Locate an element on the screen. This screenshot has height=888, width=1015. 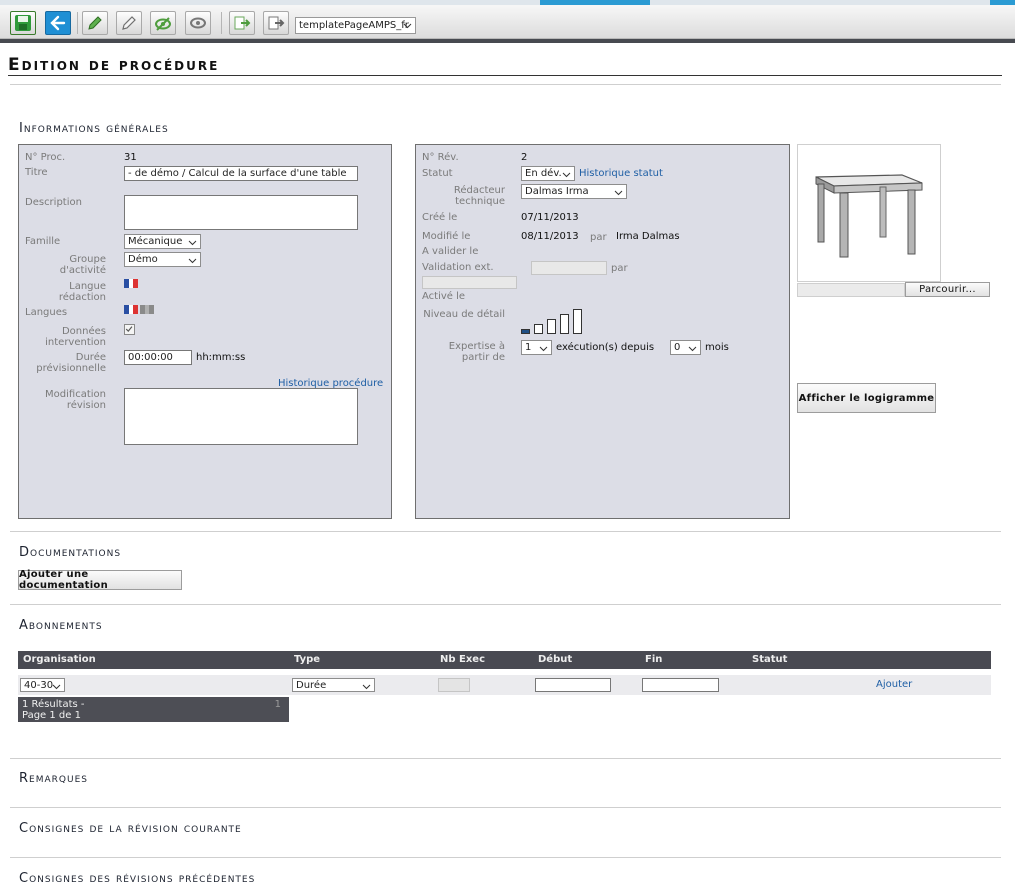
validation-par-input is located at coordinates (469, 282).